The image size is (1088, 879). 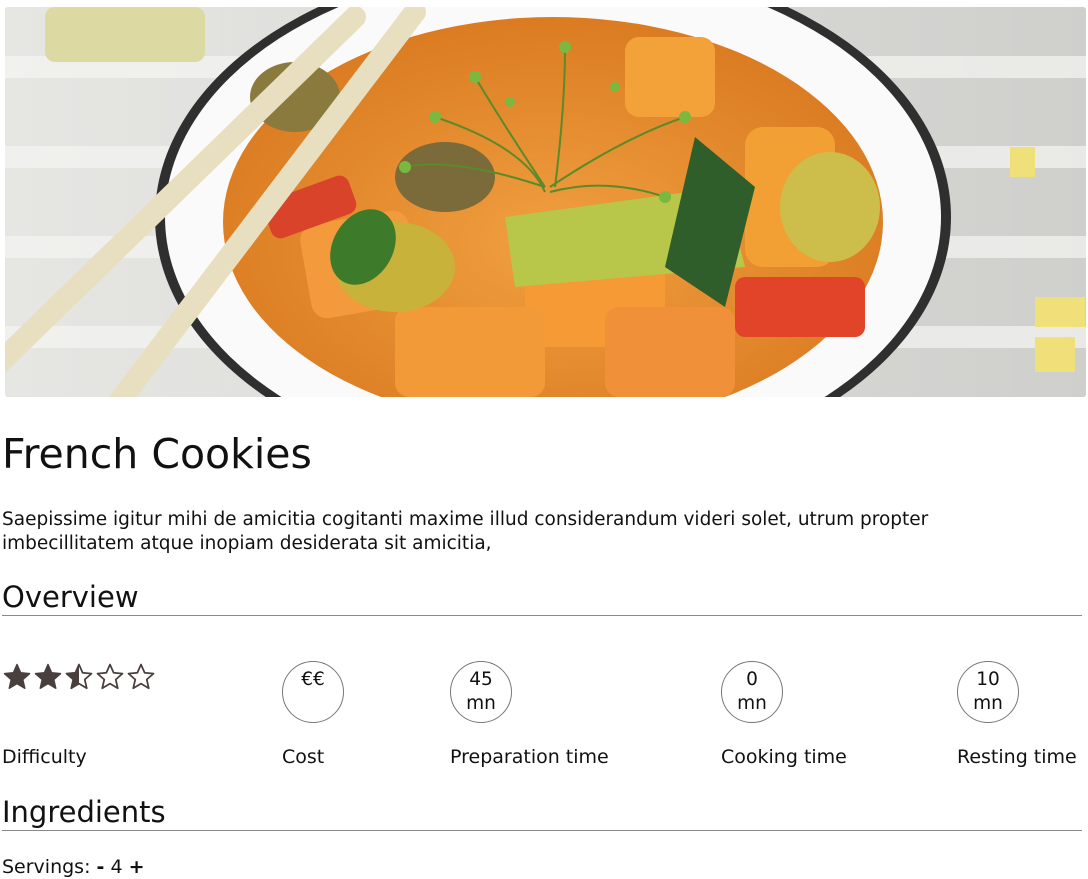 I want to click on ingredients-heading: Ingredients, so click(x=542, y=813).